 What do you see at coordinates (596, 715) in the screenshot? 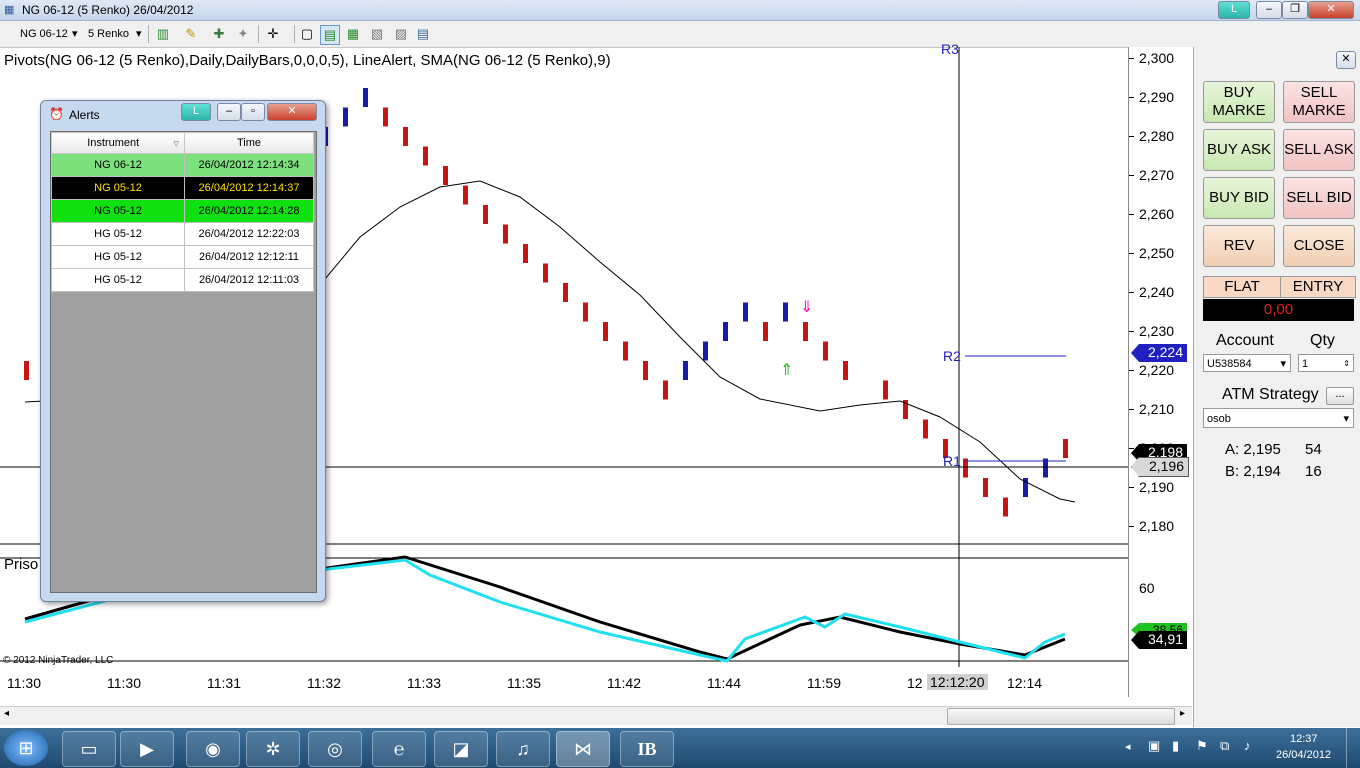
I see `horizontal-scrollbar: ◂ ▸` at bounding box center [596, 715].